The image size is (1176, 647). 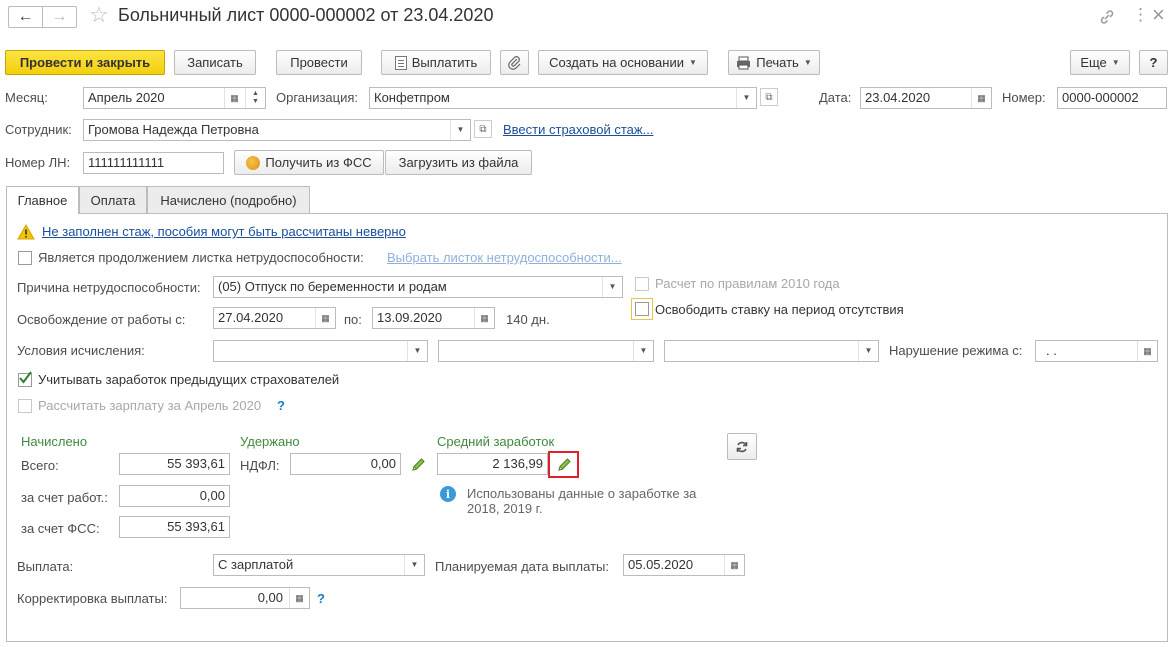 What do you see at coordinates (546, 351) in the screenshot?
I see `condition-field-2: ▼` at bounding box center [546, 351].